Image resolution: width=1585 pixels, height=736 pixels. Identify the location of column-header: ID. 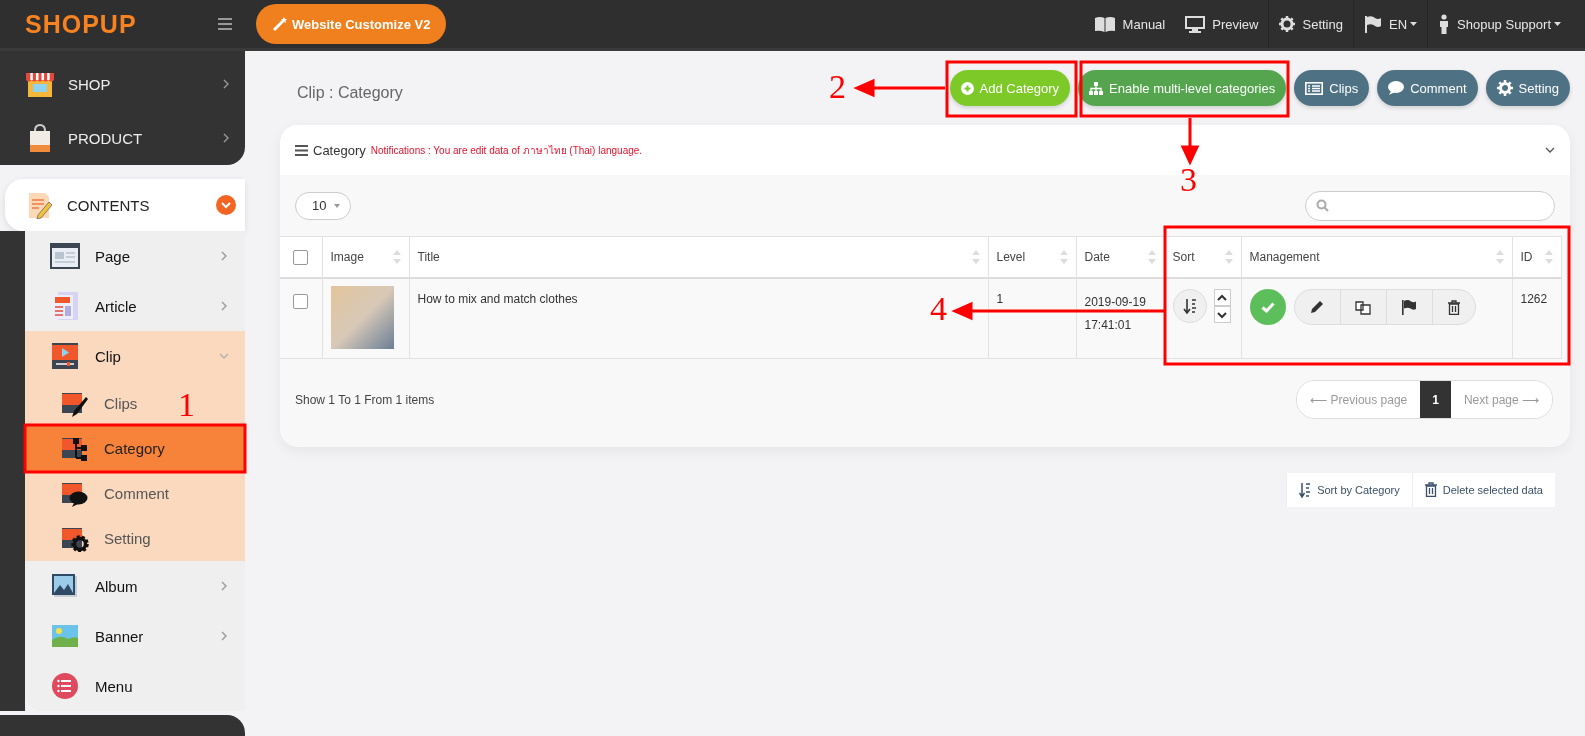
(1526, 257).